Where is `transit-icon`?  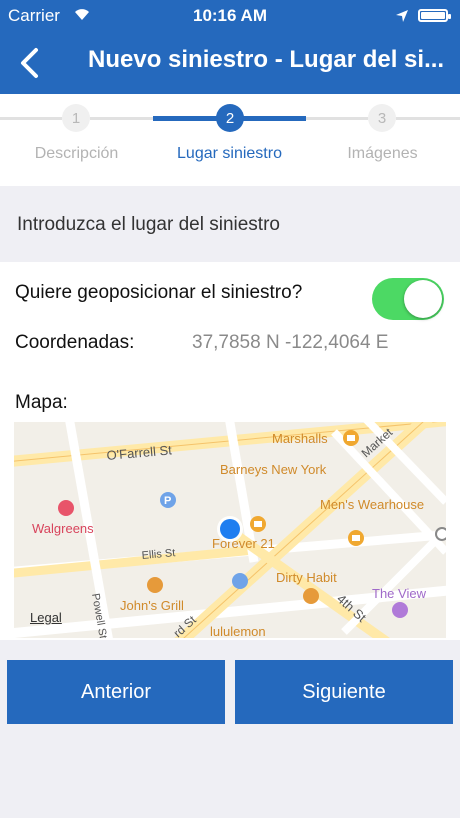 transit-icon is located at coordinates (240, 581).